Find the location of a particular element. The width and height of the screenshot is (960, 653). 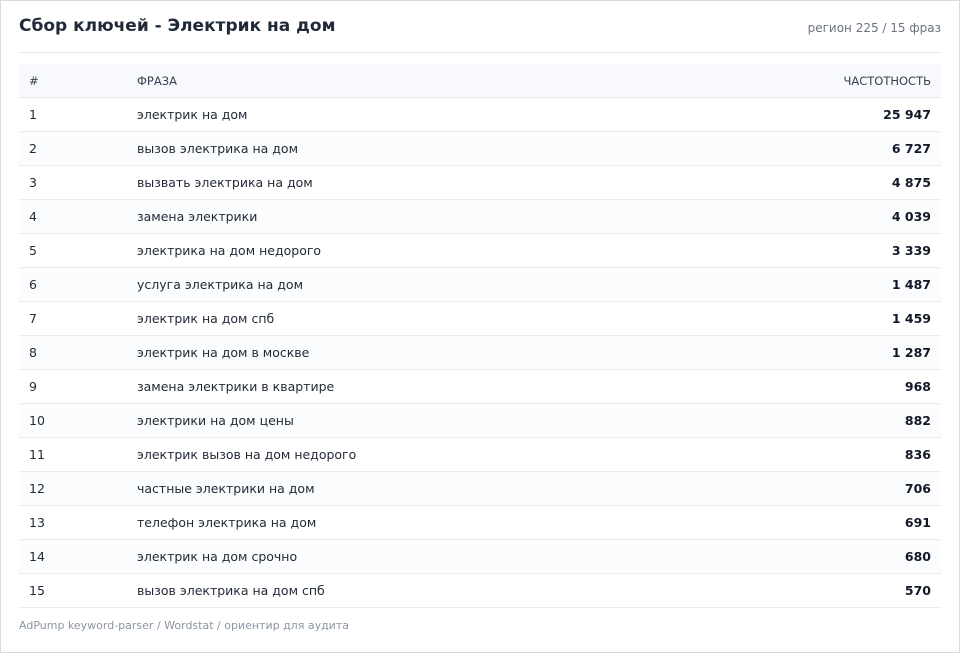

row-number: 2 is located at coordinates (33, 148).